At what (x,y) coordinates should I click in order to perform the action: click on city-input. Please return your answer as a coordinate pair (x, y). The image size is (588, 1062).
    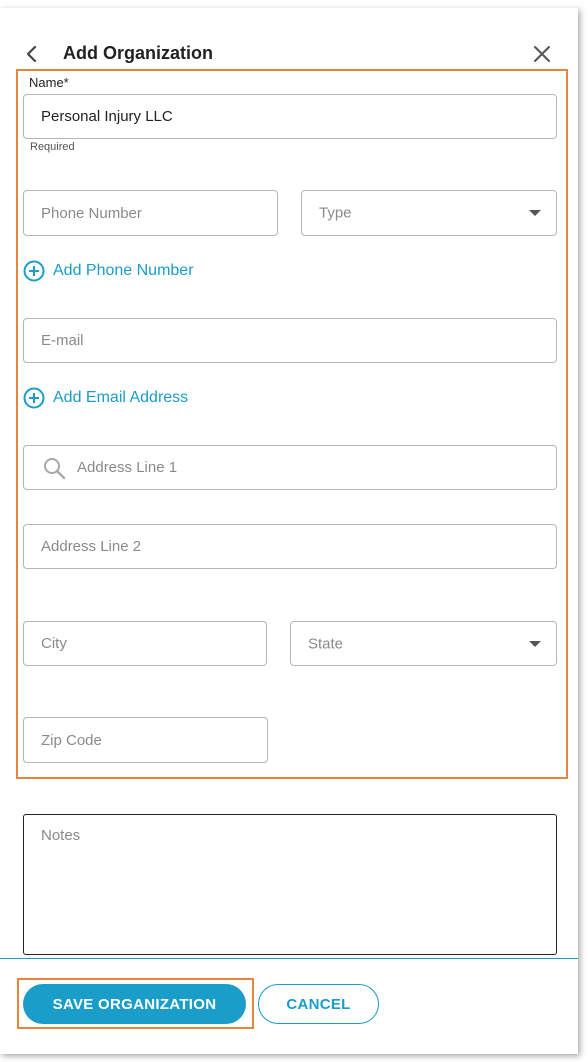
    Looking at the image, I should click on (145, 643).